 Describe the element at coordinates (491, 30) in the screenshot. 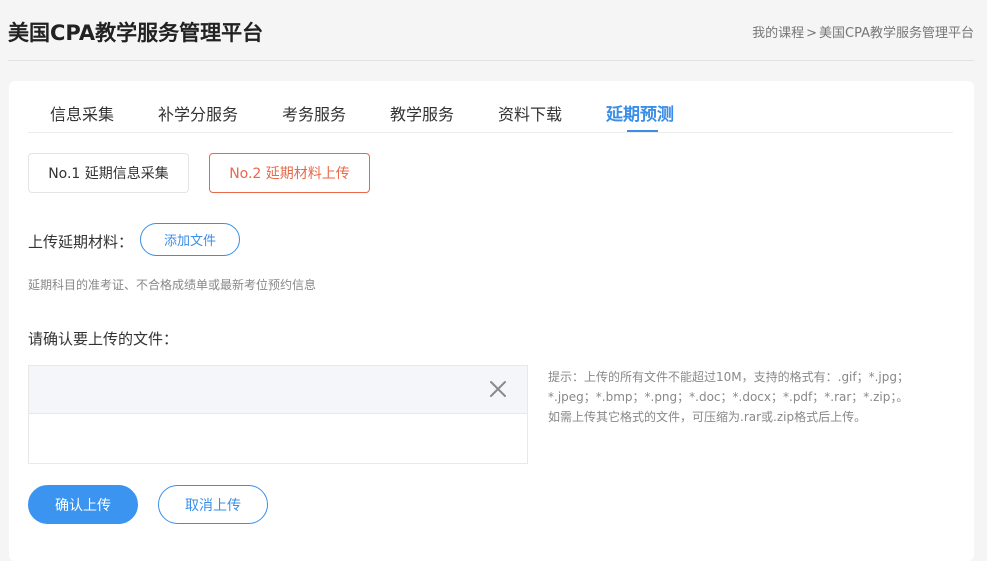

I see `page-header: 美国CPA教学服务管理平台 我的课程 > 美国CPA教学服务管理平台` at that location.